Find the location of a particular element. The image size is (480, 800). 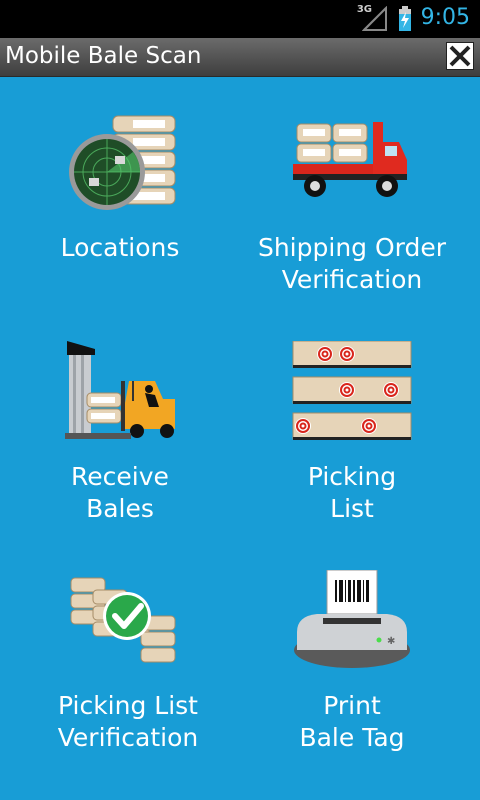

forklift-icon is located at coordinates (120, 390).